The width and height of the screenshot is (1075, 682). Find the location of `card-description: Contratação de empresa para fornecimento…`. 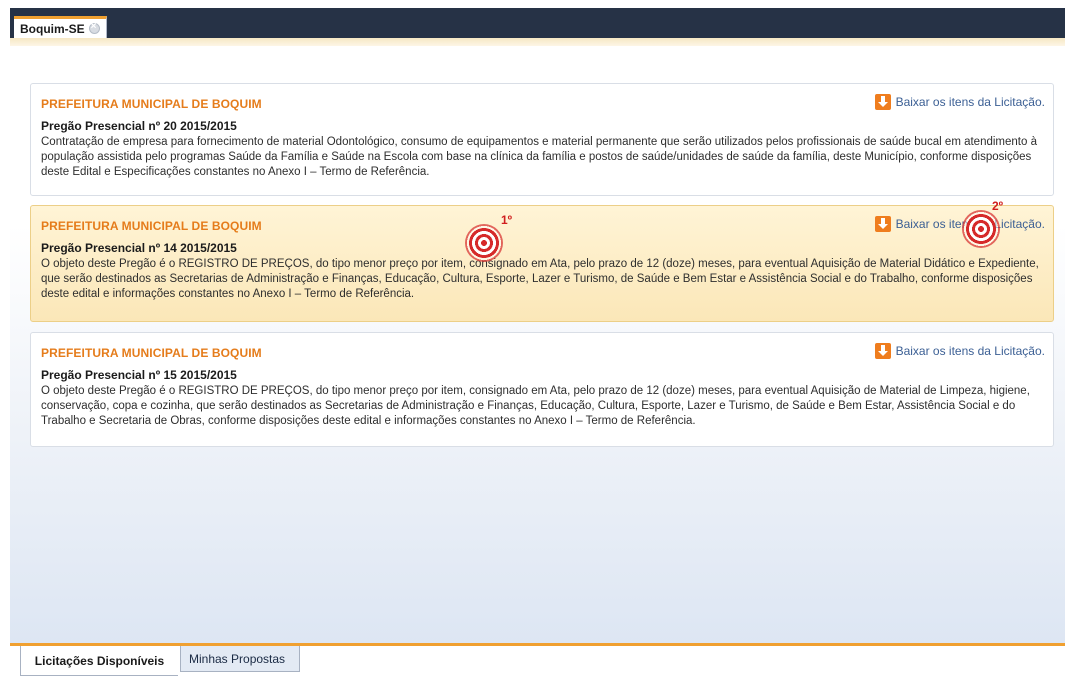

card-description: Contratação de empresa para fornecimento… is located at coordinates (539, 157).